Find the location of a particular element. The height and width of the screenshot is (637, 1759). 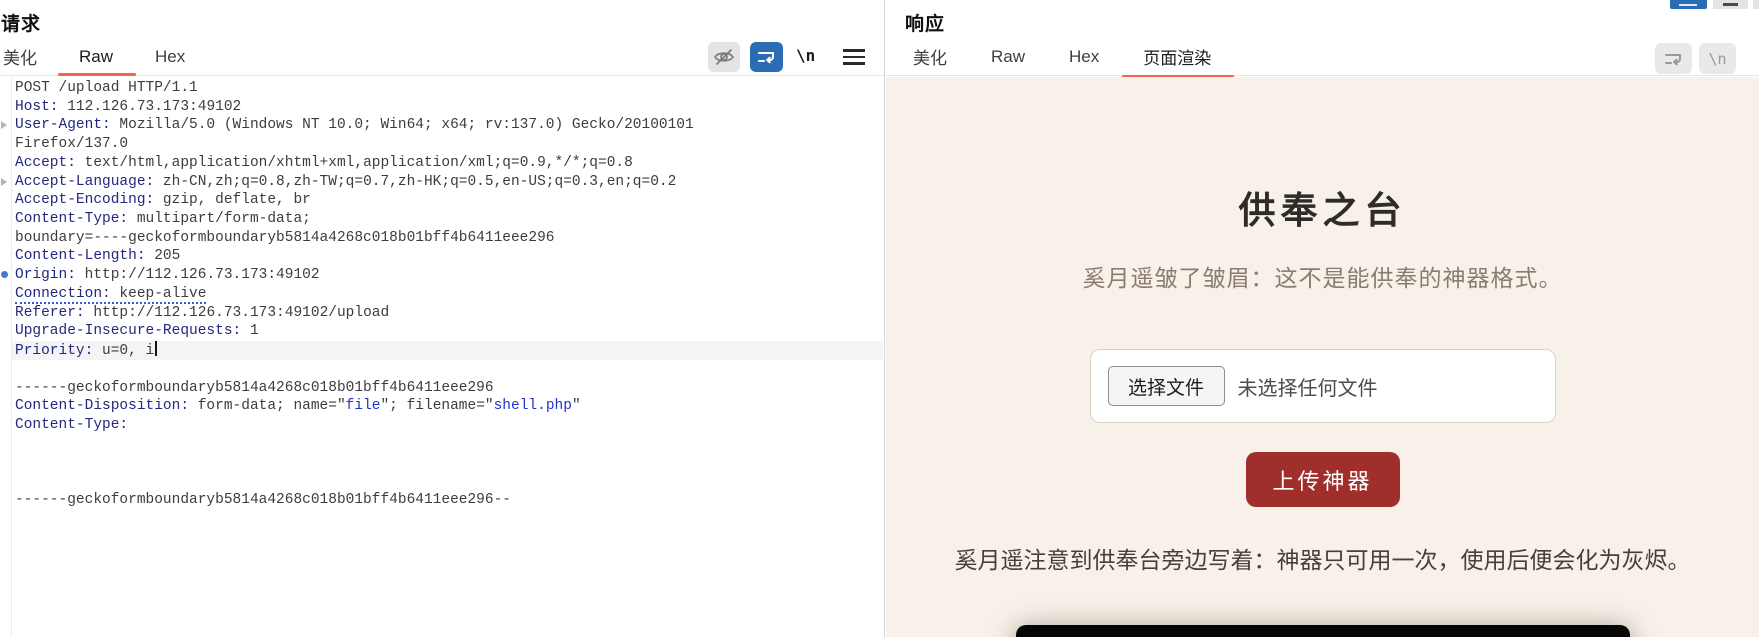

response-tab-bar: 美化 Raw Hex 页面渲染 \n is located at coordinates (1322, 58).